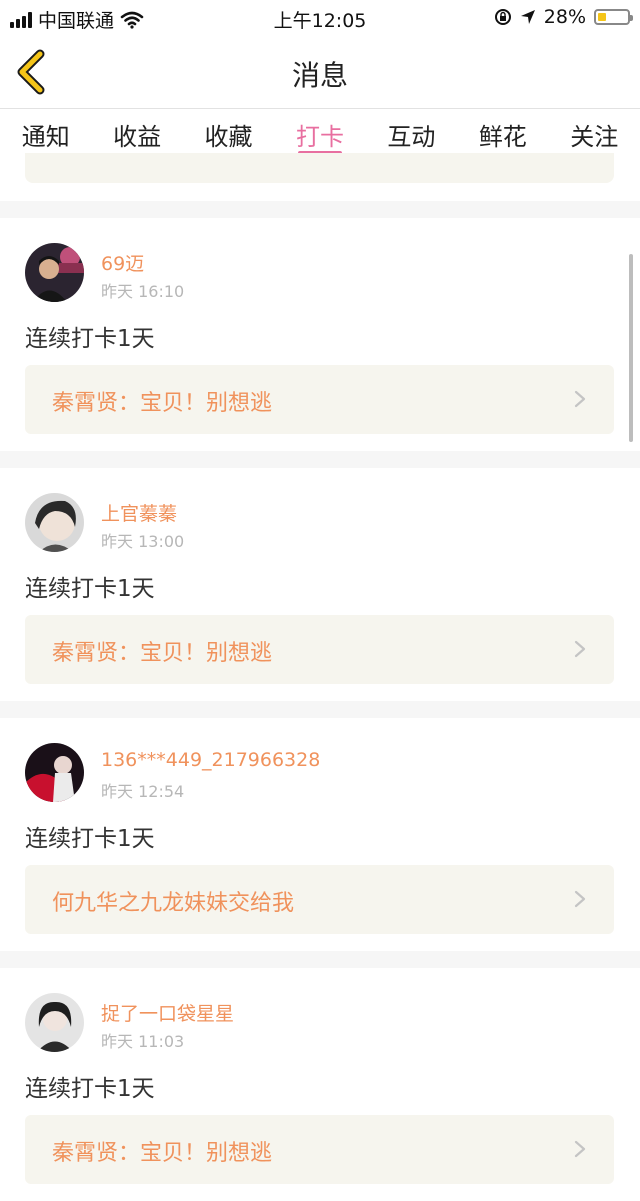 The width and height of the screenshot is (640, 1201). What do you see at coordinates (167, 1012) in the screenshot?
I see `username: 捉了一口袋星星` at bounding box center [167, 1012].